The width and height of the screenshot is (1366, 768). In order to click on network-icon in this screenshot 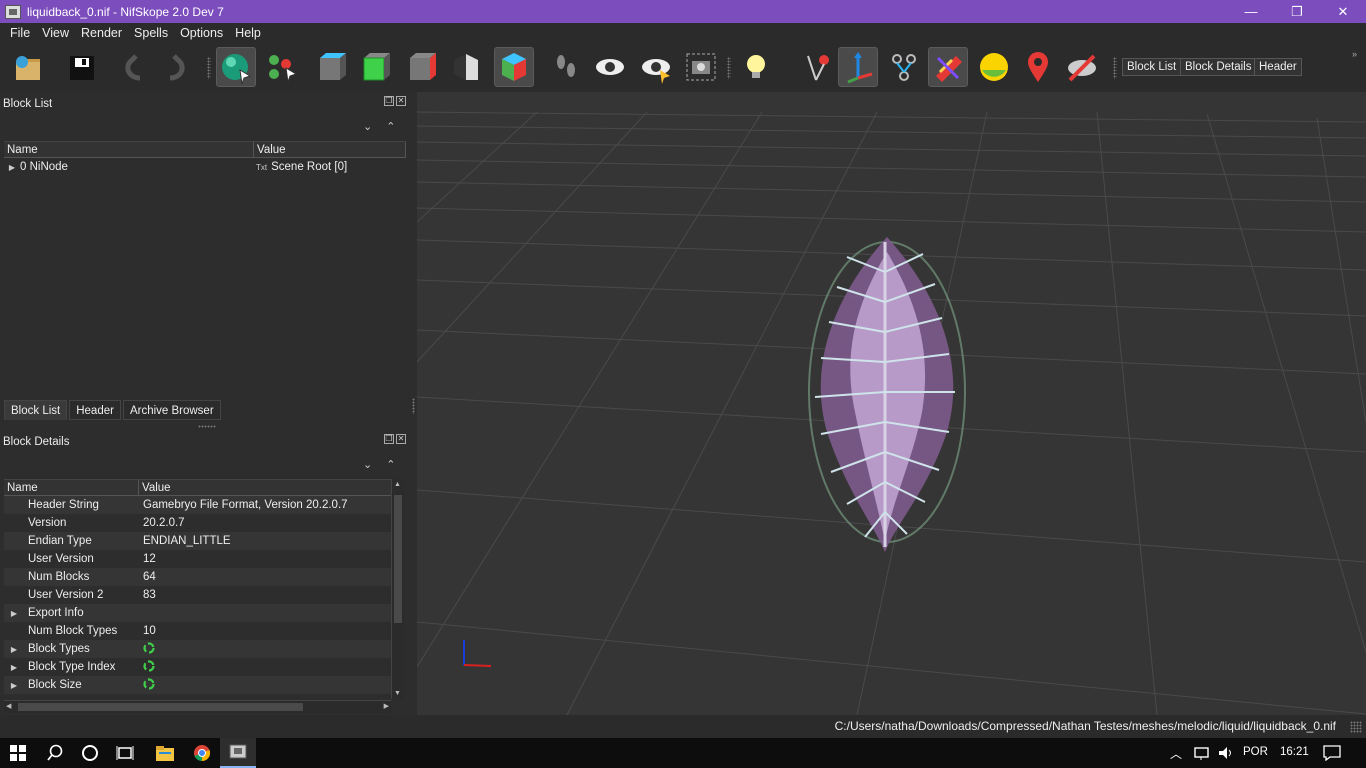, I will do `click(1202, 754)`.